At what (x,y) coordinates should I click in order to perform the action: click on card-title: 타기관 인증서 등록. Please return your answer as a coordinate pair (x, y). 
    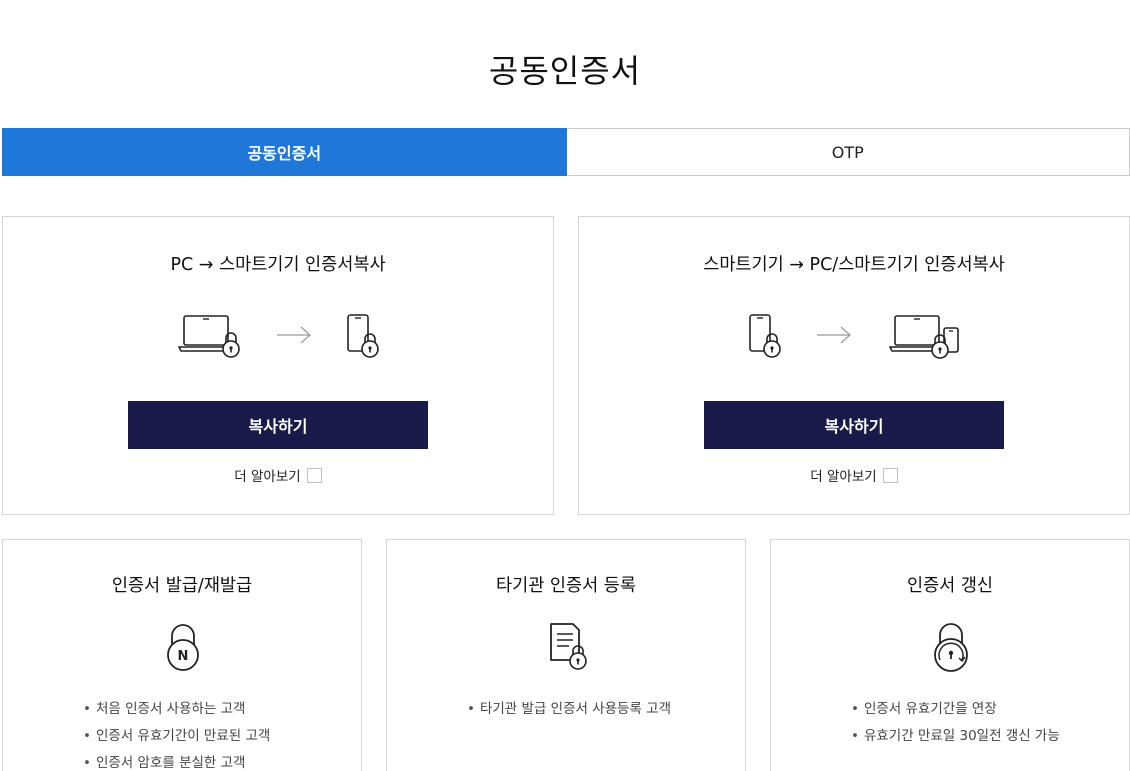
    Looking at the image, I should click on (566, 586).